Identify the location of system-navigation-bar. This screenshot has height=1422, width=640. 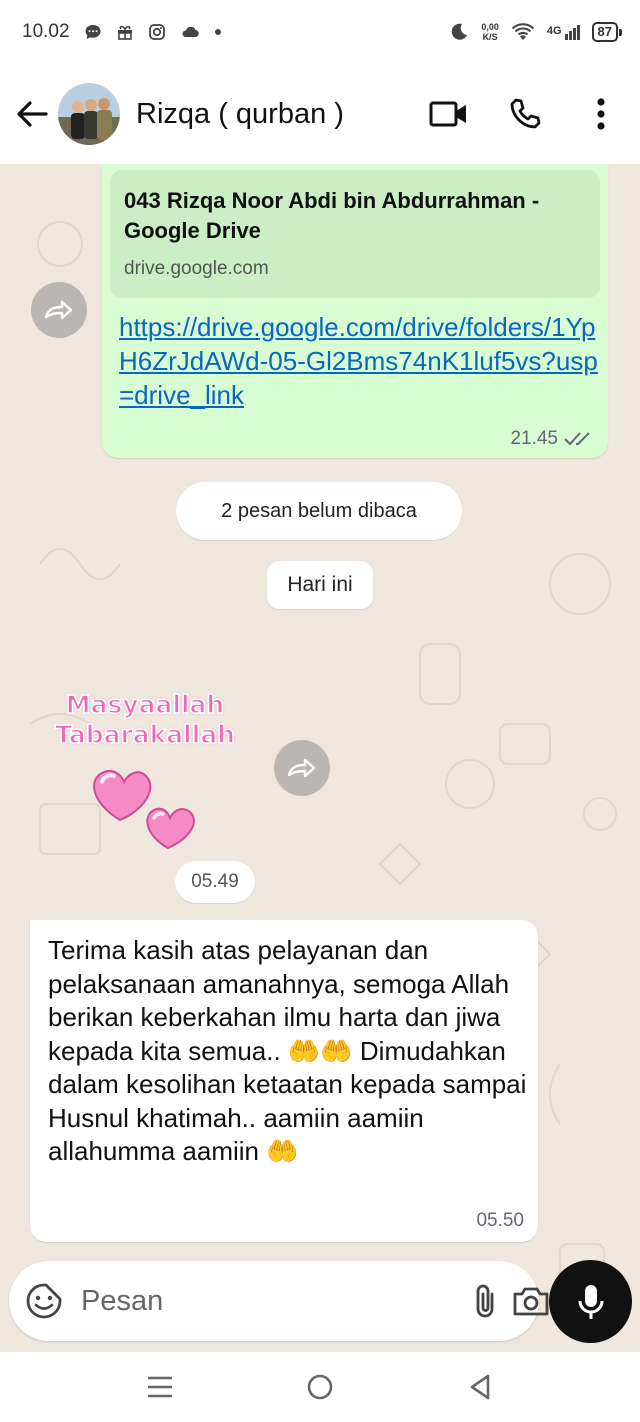
(320, 1387).